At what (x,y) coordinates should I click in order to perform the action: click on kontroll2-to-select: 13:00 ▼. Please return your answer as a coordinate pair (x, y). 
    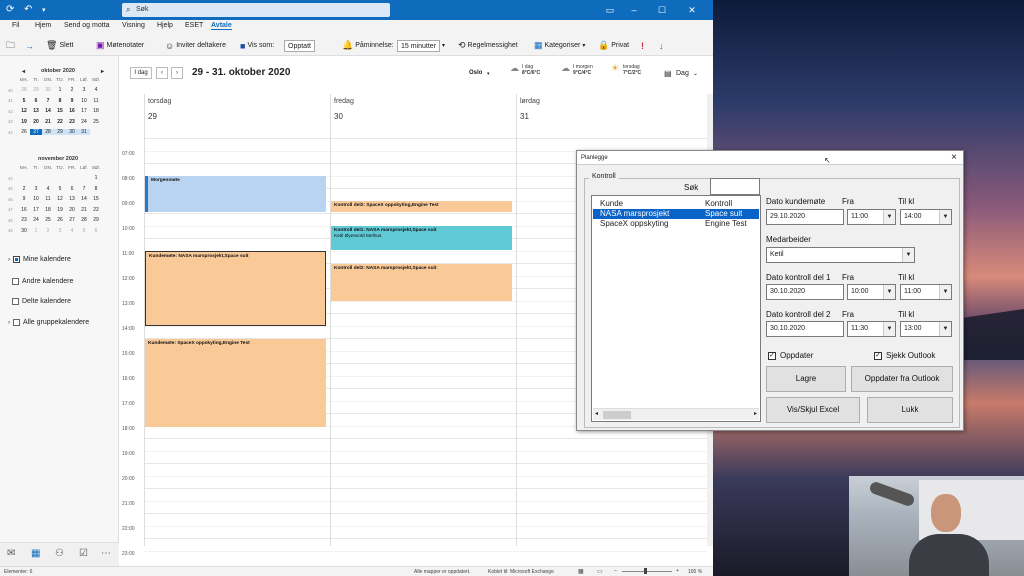
    Looking at the image, I should click on (926, 329).